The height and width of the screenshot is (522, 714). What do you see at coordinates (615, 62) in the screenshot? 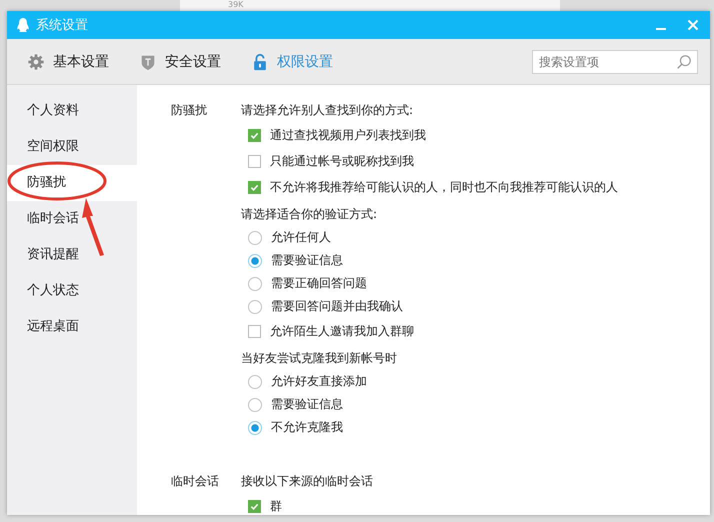
I see `search-field: 搜索设置项` at bounding box center [615, 62].